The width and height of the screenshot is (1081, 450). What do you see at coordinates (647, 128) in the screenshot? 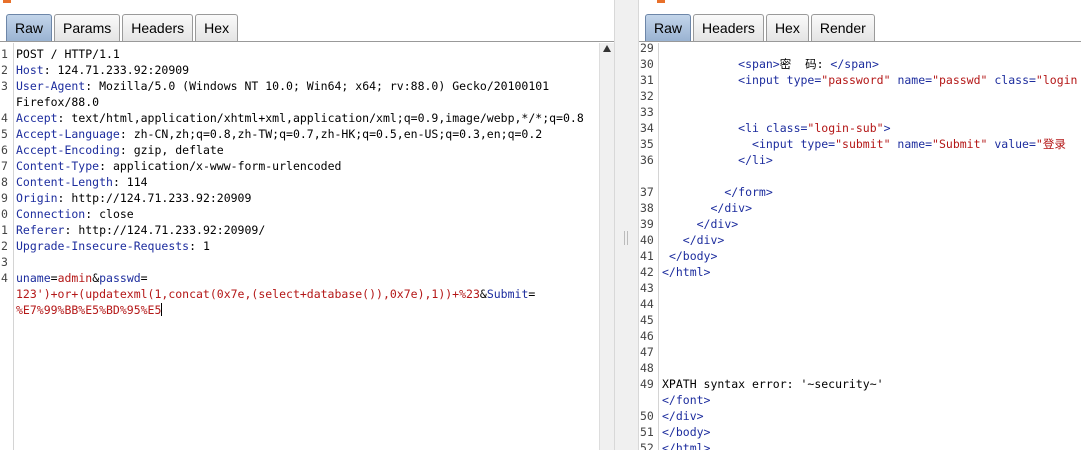
I see `response-line-number: 34` at bounding box center [647, 128].